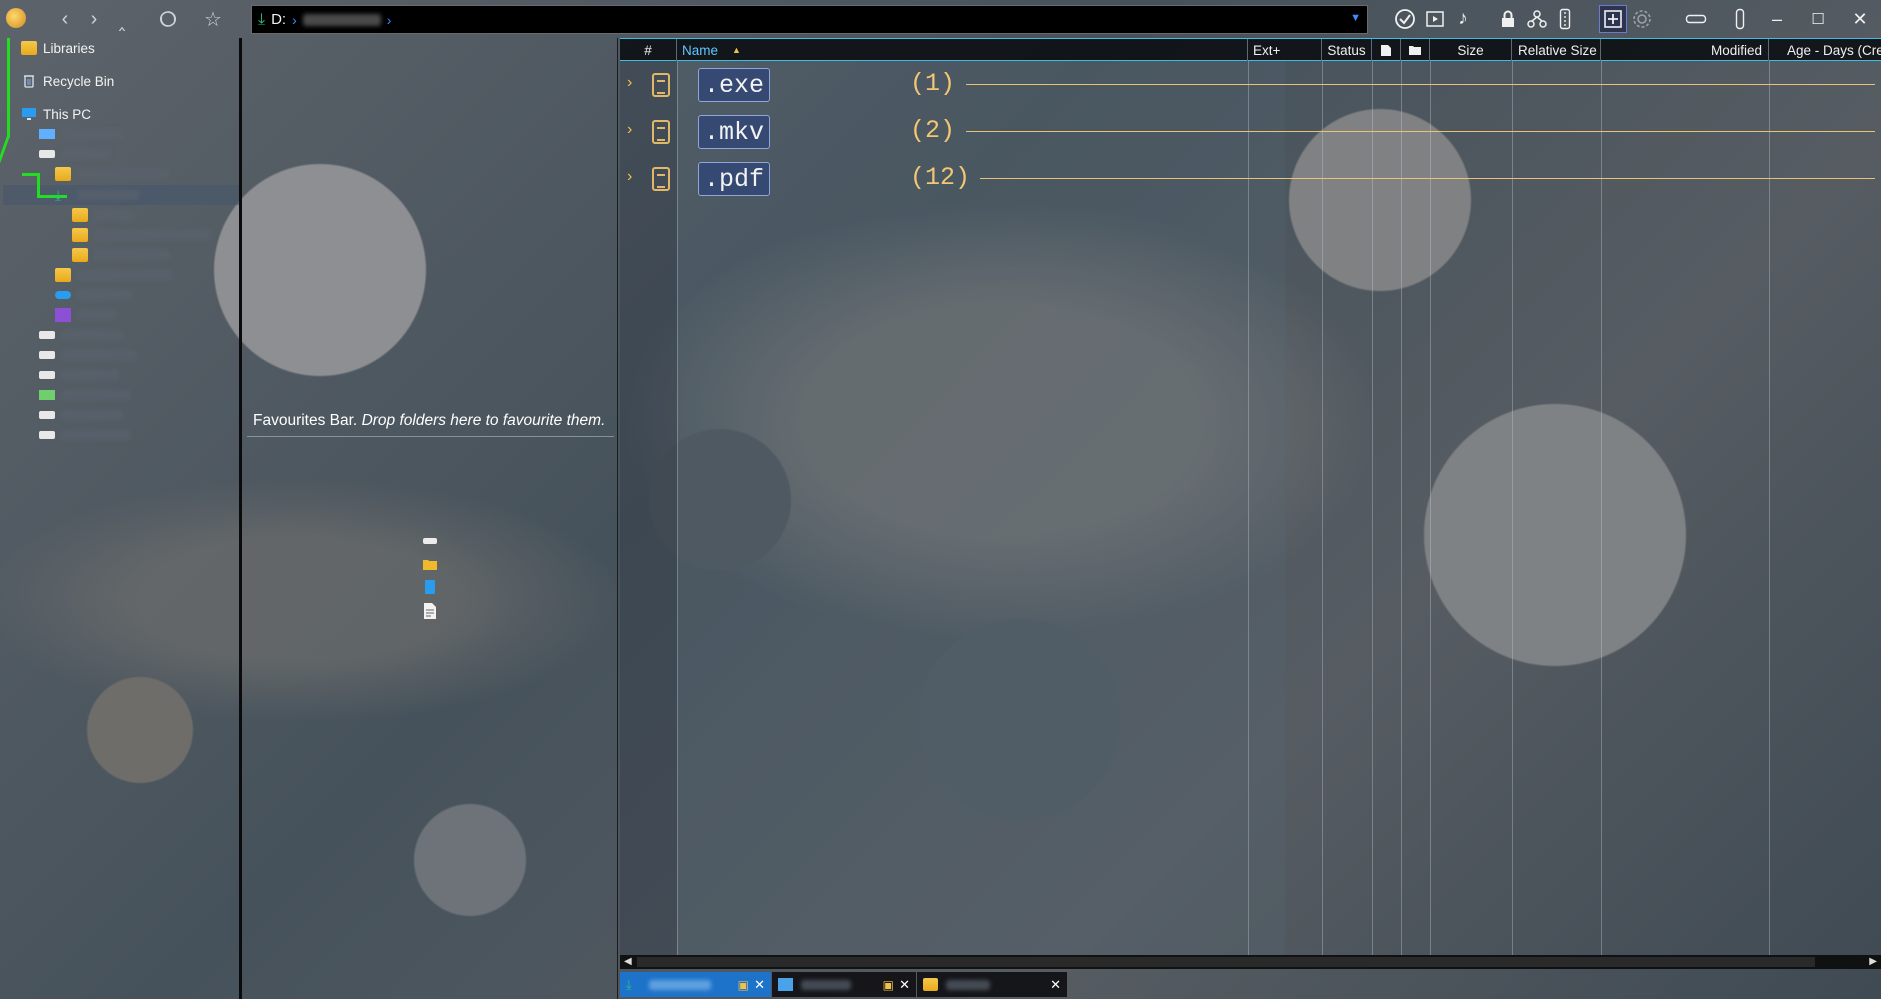 Image resolution: width=1881 pixels, height=999 pixels. What do you see at coordinates (628, 962) in the screenshot?
I see `scroll-left-icon: ◀` at bounding box center [628, 962].